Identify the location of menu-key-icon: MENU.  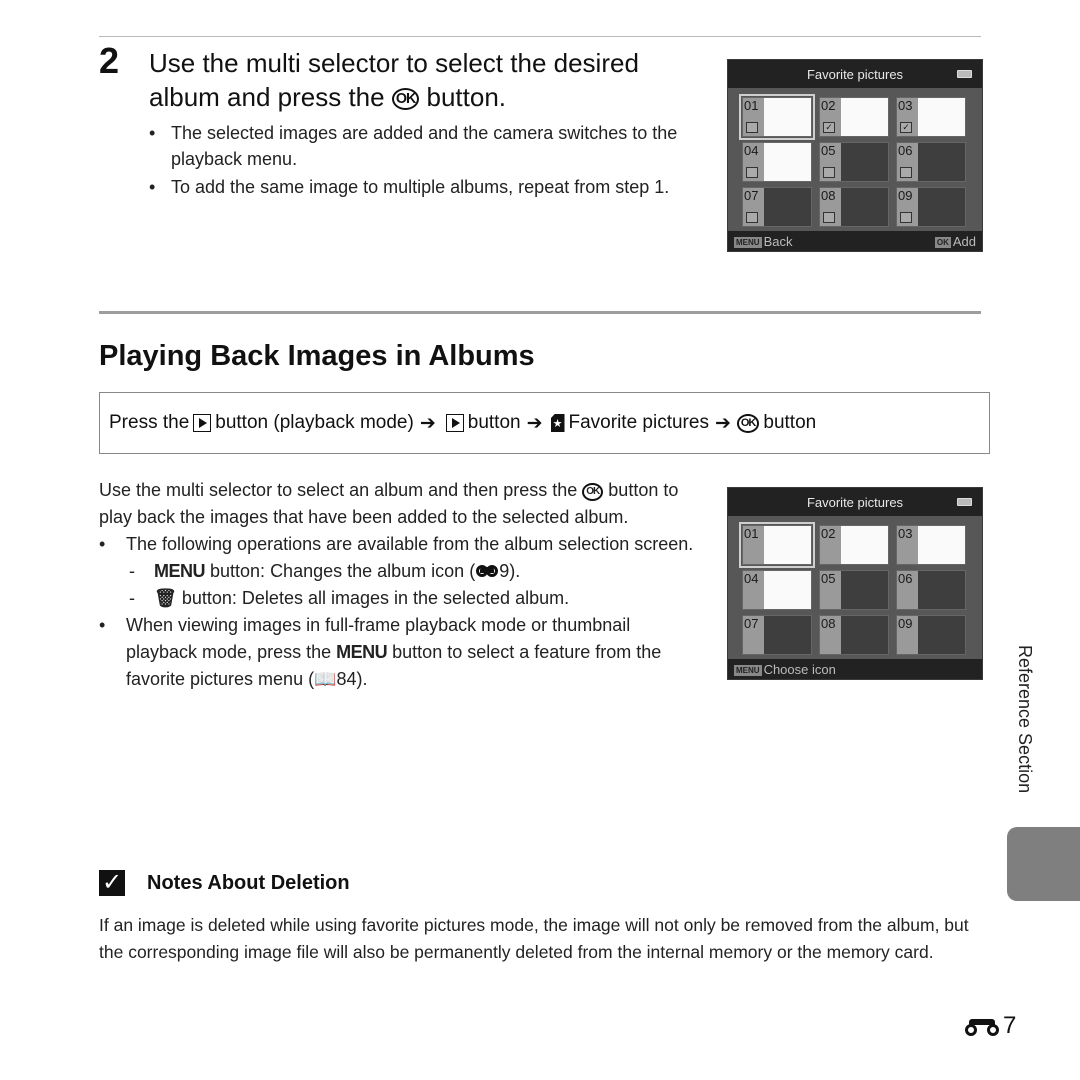
(748, 670).